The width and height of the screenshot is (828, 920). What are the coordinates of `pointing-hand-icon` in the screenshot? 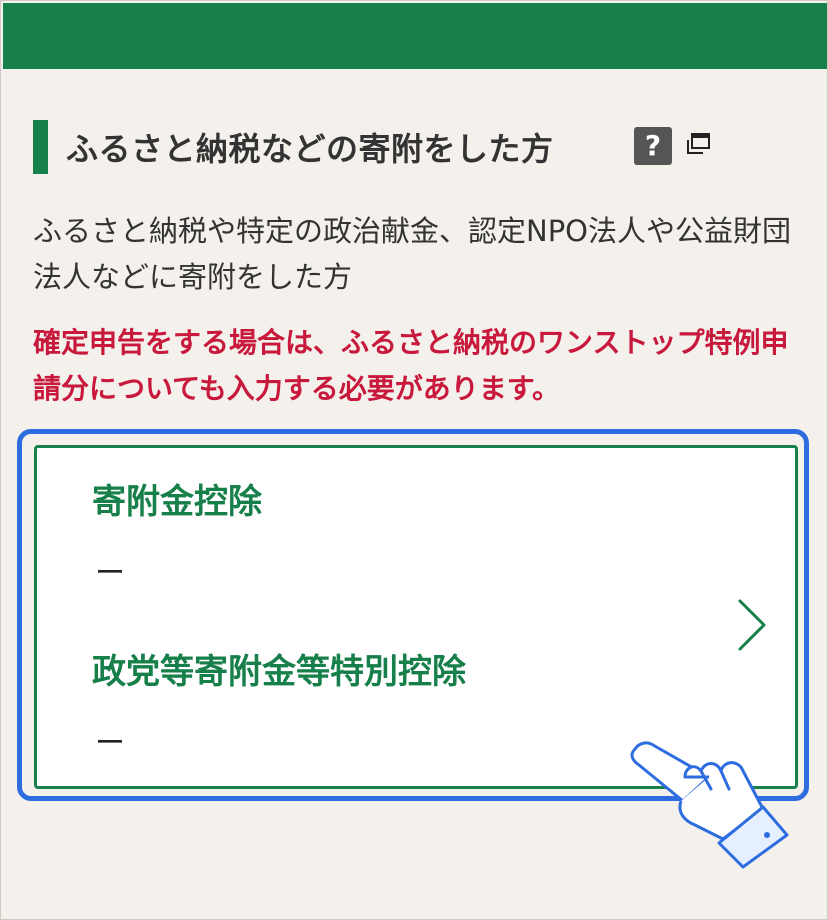 It's located at (709, 805).